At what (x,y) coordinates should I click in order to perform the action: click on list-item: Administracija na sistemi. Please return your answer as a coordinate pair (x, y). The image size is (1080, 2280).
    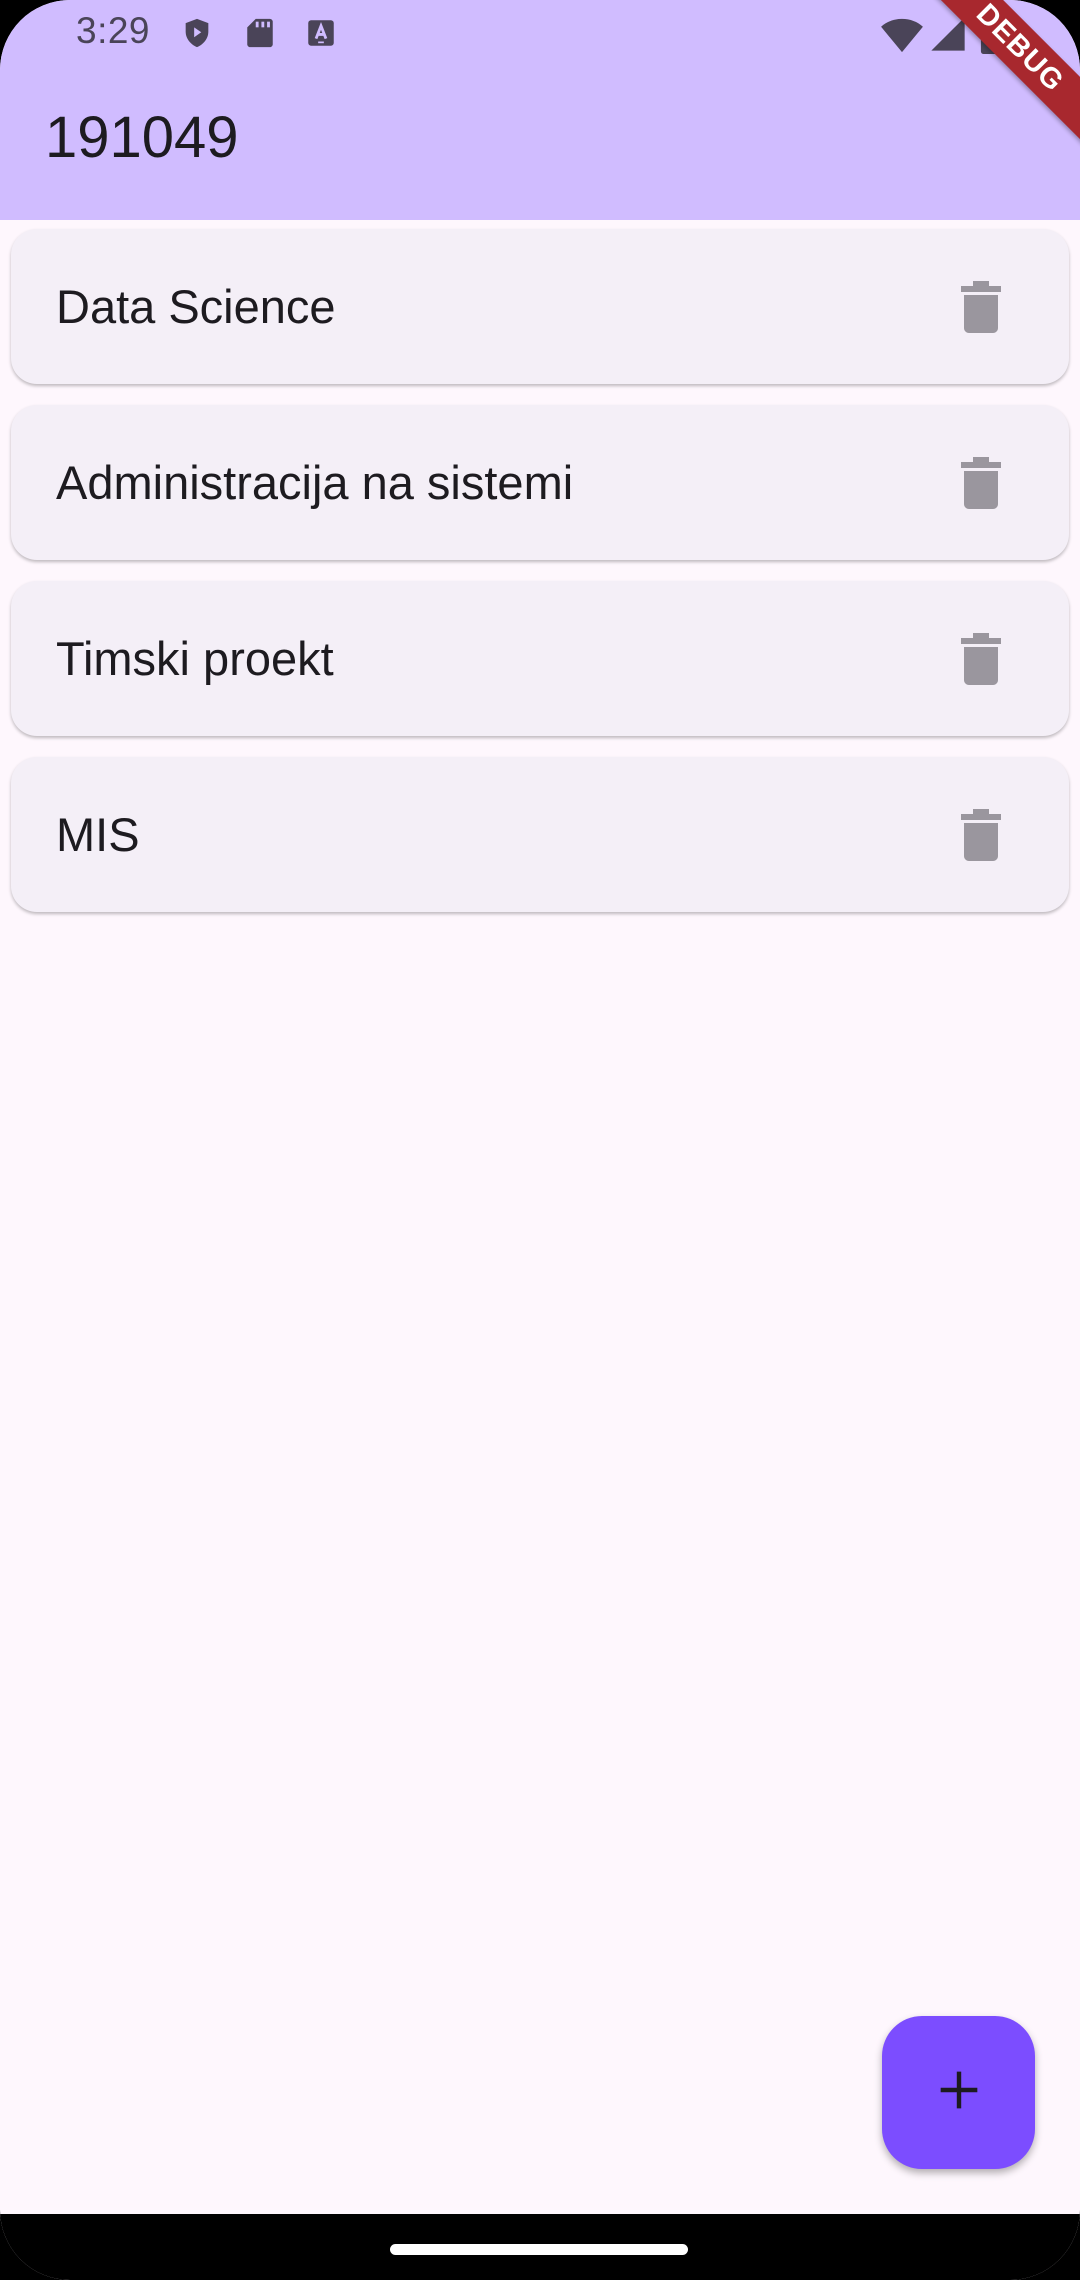
    Looking at the image, I should click on (540, 482).